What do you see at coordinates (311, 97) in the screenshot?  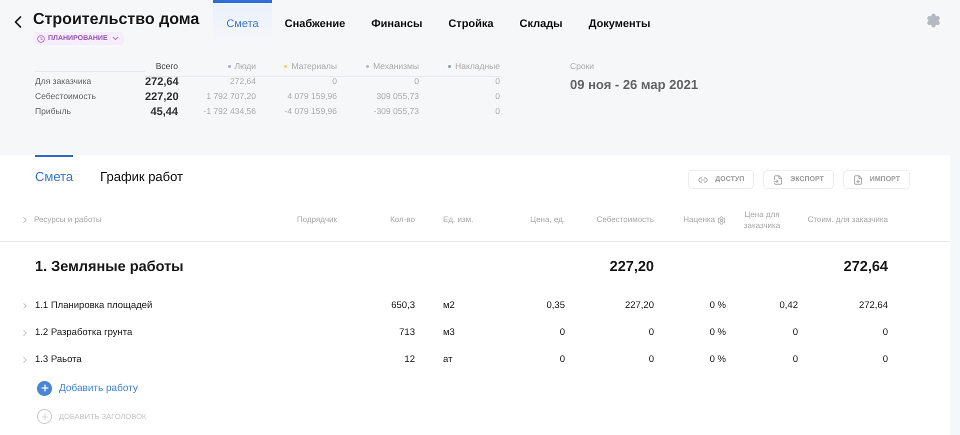 I see `summary-value: 4 079 159,96` at bounding box center [311, 97].